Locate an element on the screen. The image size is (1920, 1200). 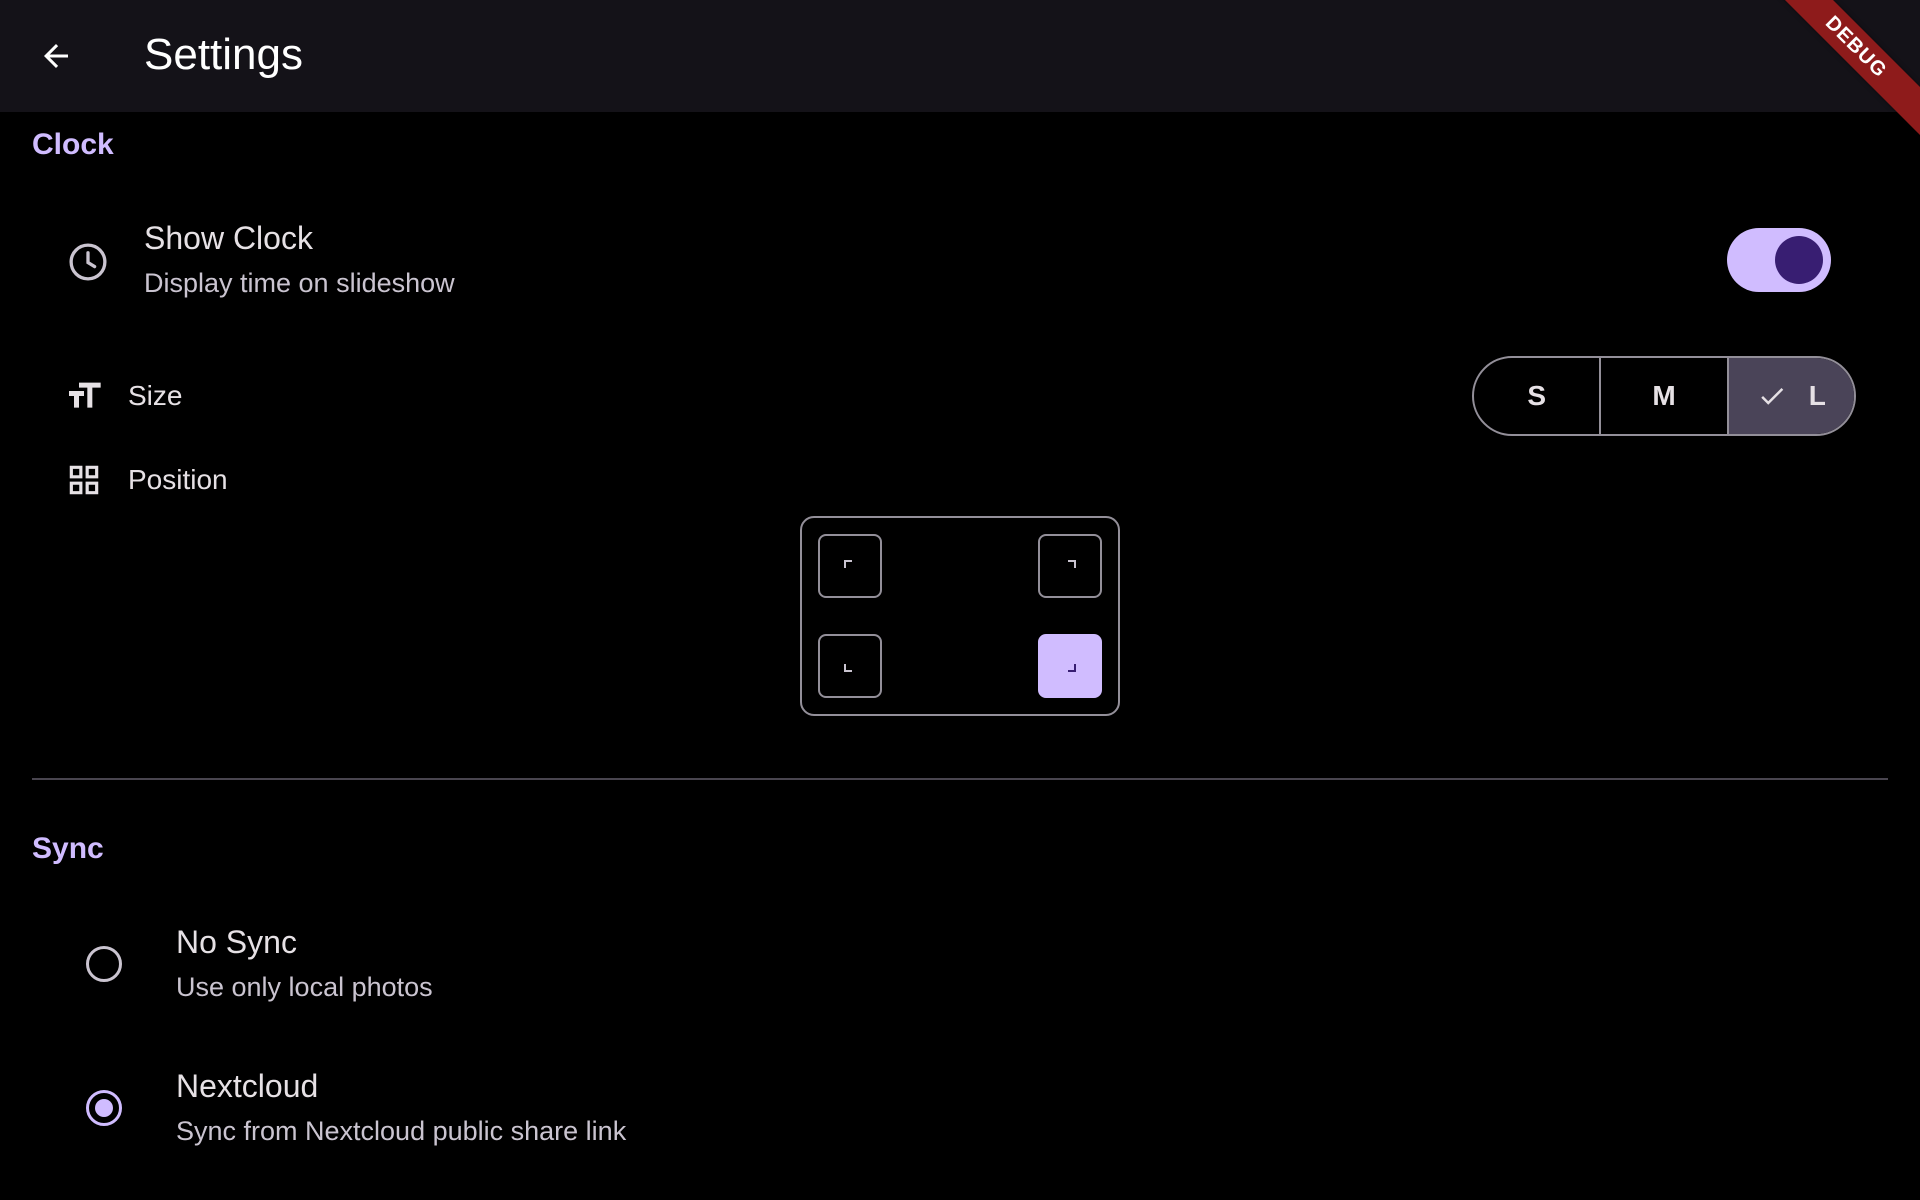
bottom-right-corner-icon is located at coordinates (1072, 668).